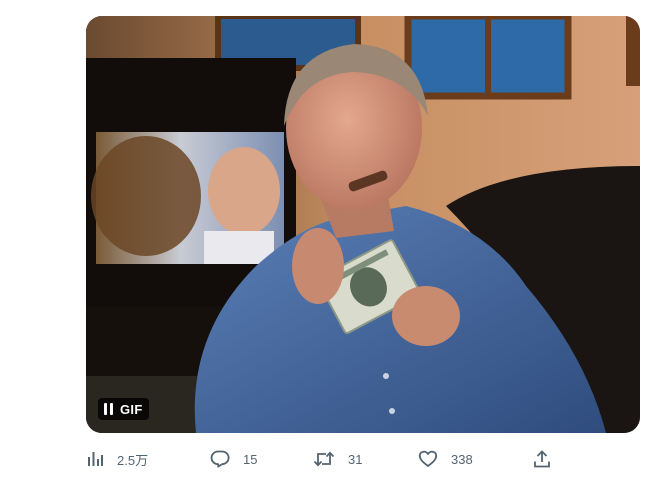 The image size is (660, 481). Describe the element at coordinates (337, 459) in the screenshot. I see `retweet-button: 31` at that location.